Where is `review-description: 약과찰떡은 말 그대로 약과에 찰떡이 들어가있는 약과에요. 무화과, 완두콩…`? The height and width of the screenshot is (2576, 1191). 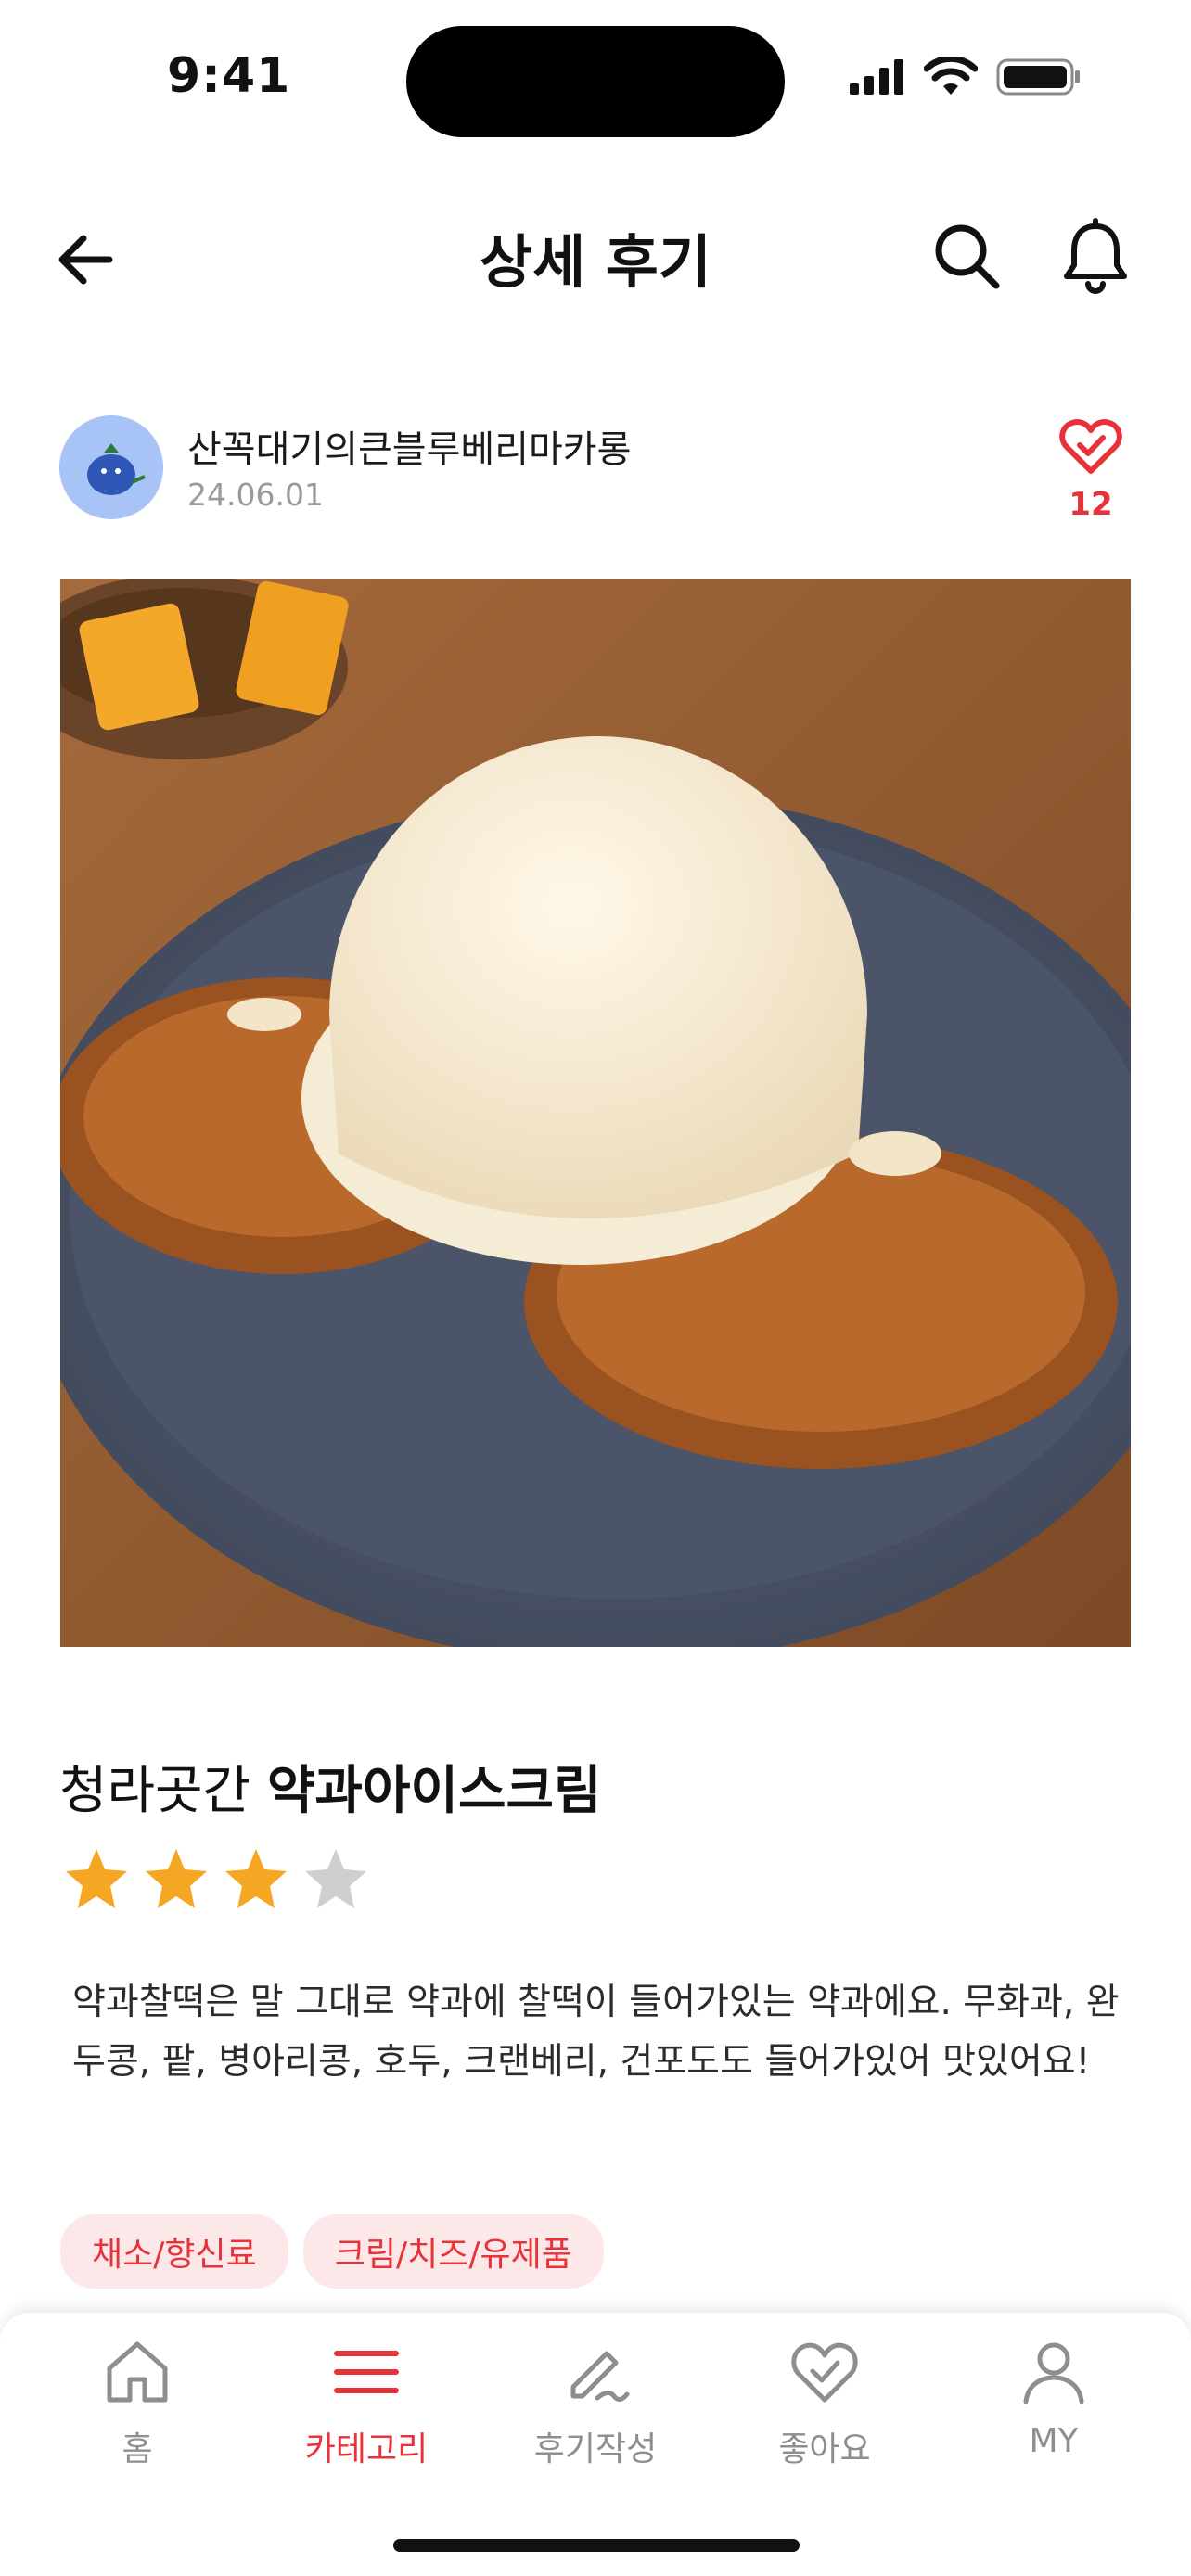
review-description: 약과찰떡은 말 그대로 약과에 찰떡이 들어가있는 약과에요. 무화과, 완두콩… is located at coordinates (596, 2033).